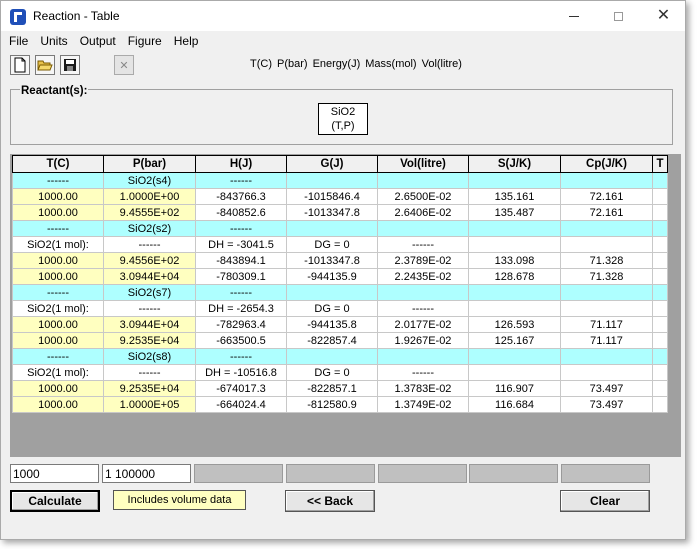 This screenshot has height=549, width=699. I want to click on menu-figure: Figure, so click(143, 42).